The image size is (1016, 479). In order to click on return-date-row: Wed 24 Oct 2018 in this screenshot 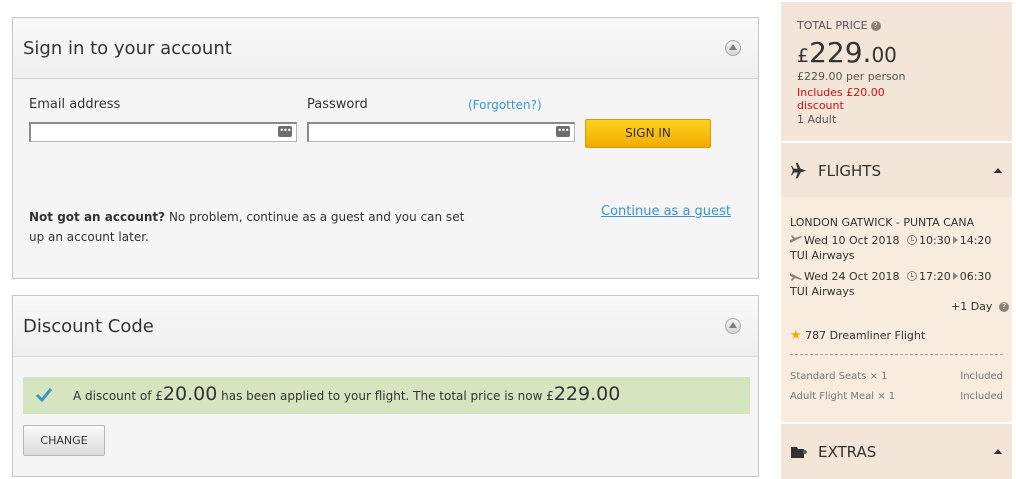, I will do `click(844, 276)`.